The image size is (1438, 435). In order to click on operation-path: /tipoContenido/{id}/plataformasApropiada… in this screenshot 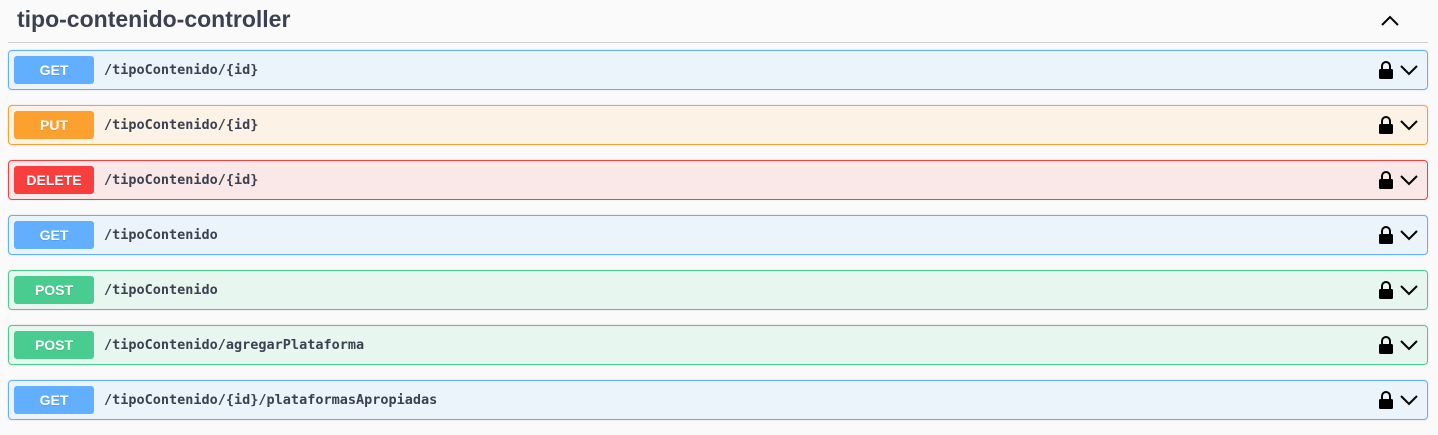, I will do `click(271, 400)`.